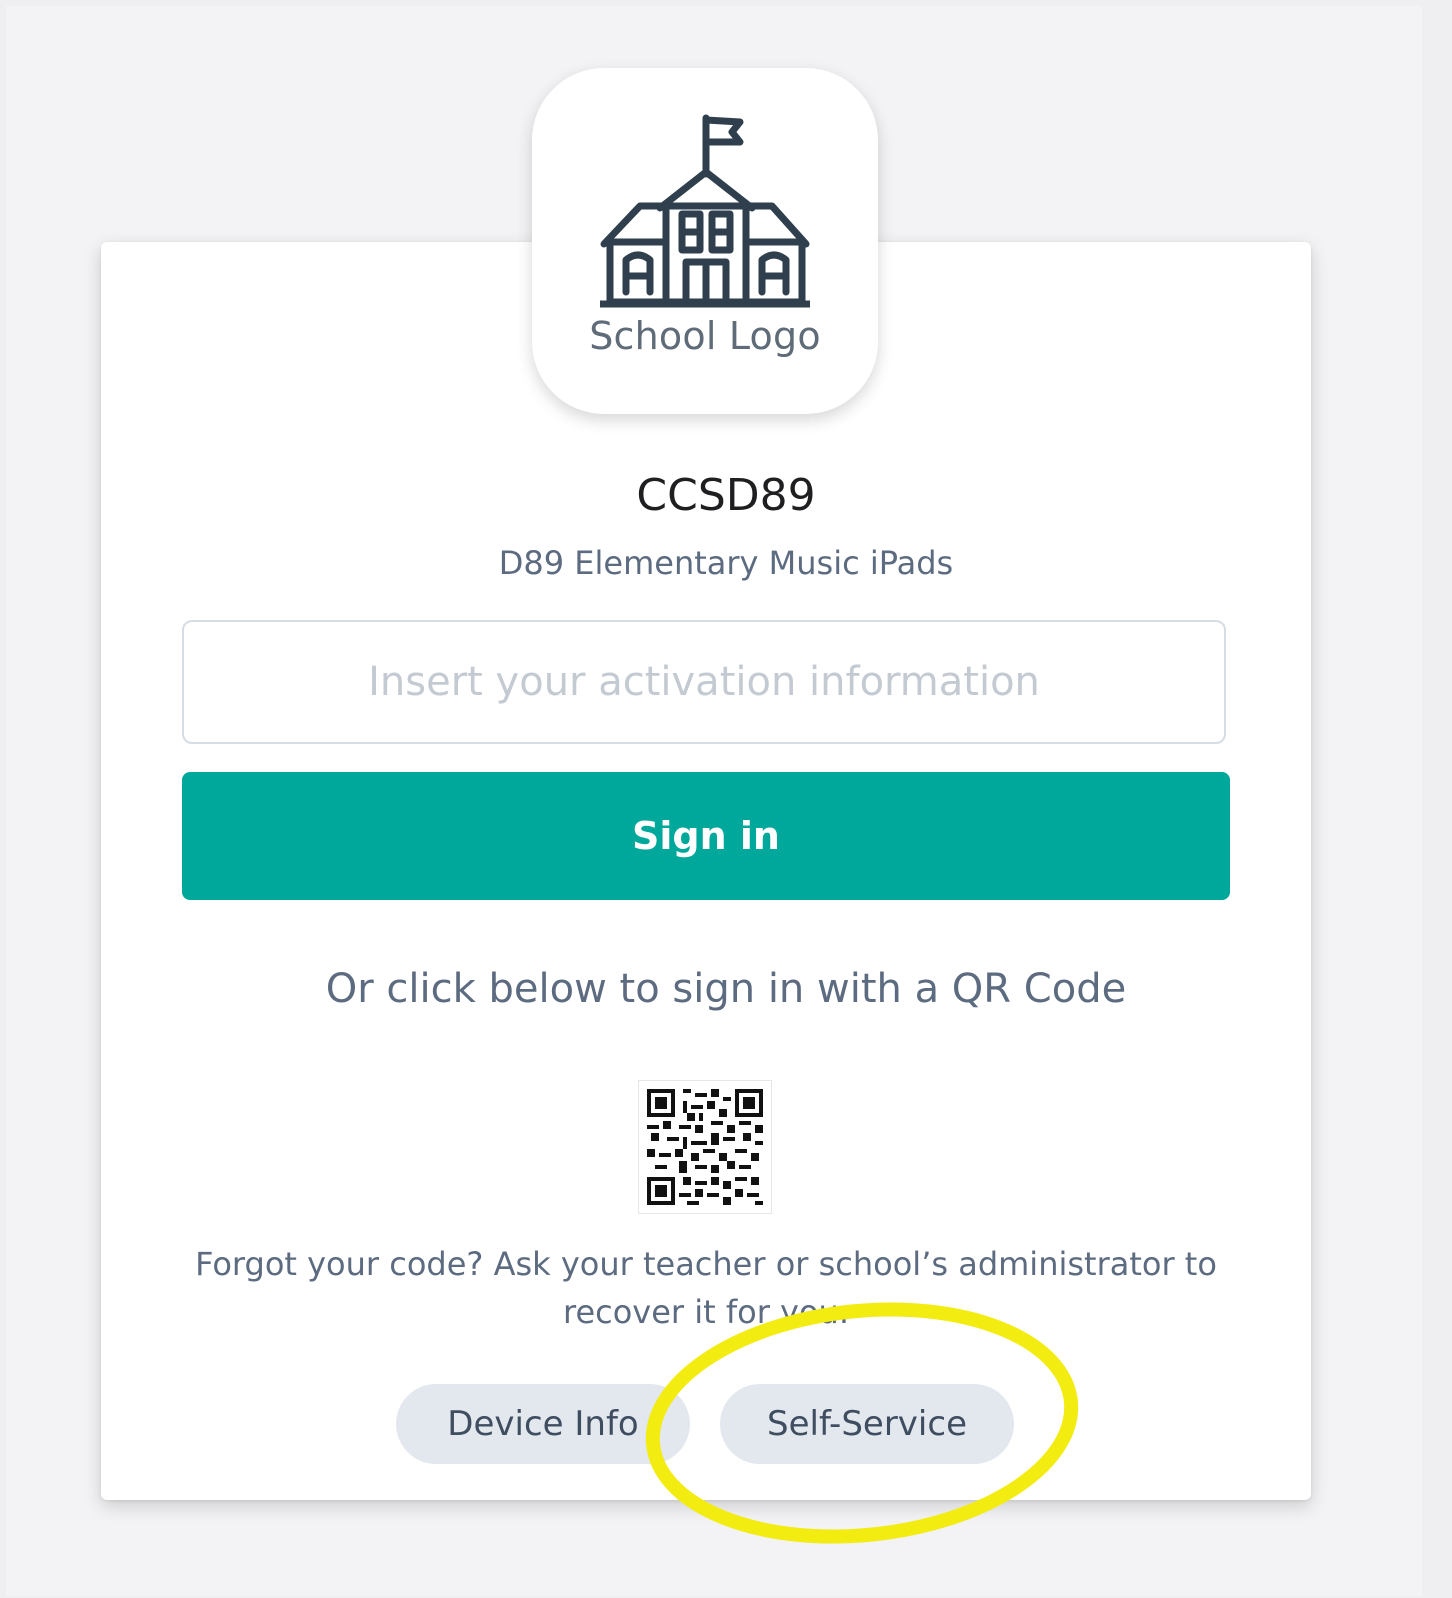 The image size is (1452, 1598). I want to click on activation-input, so click(704, 682).